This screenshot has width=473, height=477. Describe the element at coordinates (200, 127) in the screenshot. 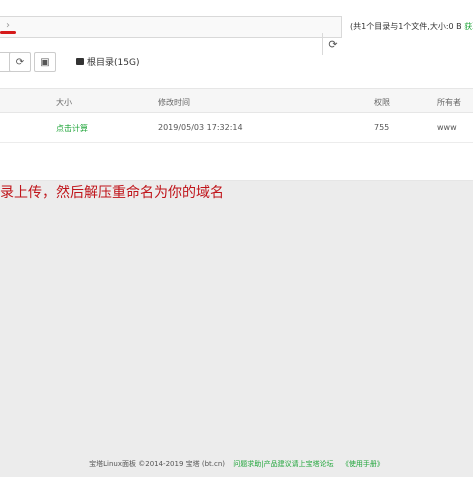

I see `cell-modified: 2019/05/03 17:32:14` at that location.